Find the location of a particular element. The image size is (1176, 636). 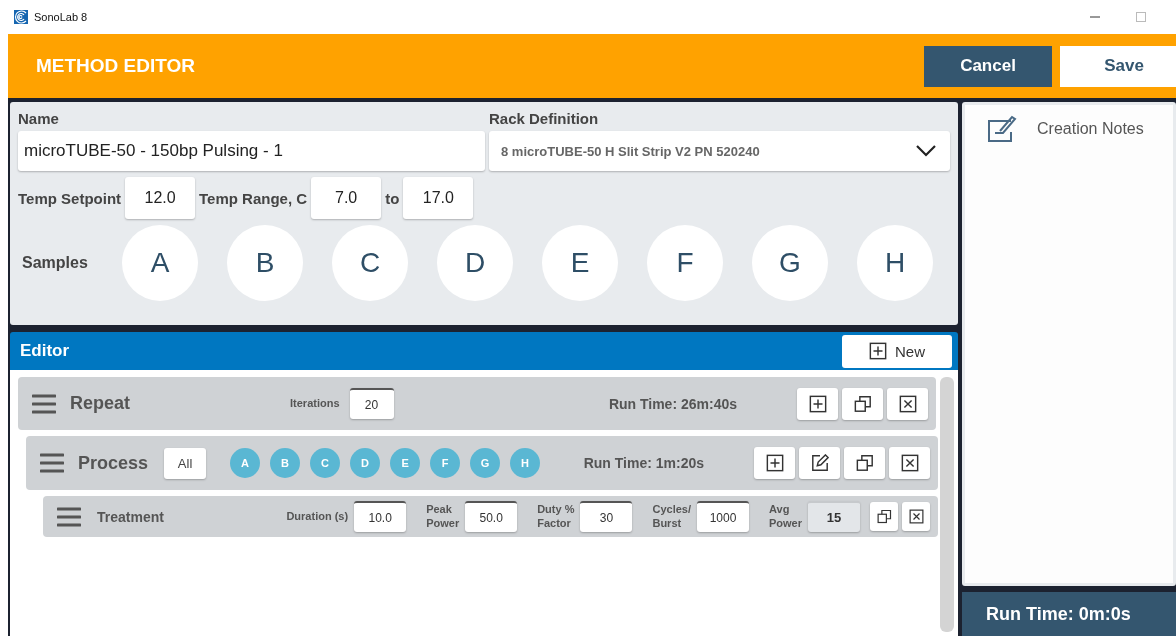

field-label: Avg Power is located at coordinates (785, 516).